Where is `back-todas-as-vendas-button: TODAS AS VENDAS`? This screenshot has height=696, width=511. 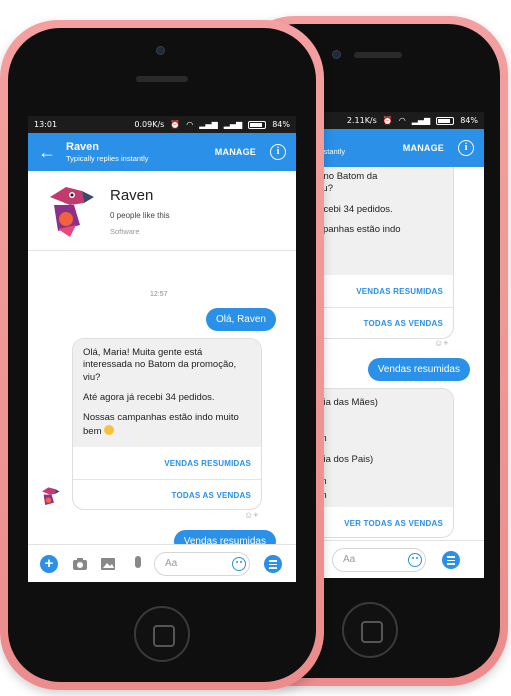 back-todas-as-vendas-button: TODAS AS VENDAS is located at coordinates (377, 322).